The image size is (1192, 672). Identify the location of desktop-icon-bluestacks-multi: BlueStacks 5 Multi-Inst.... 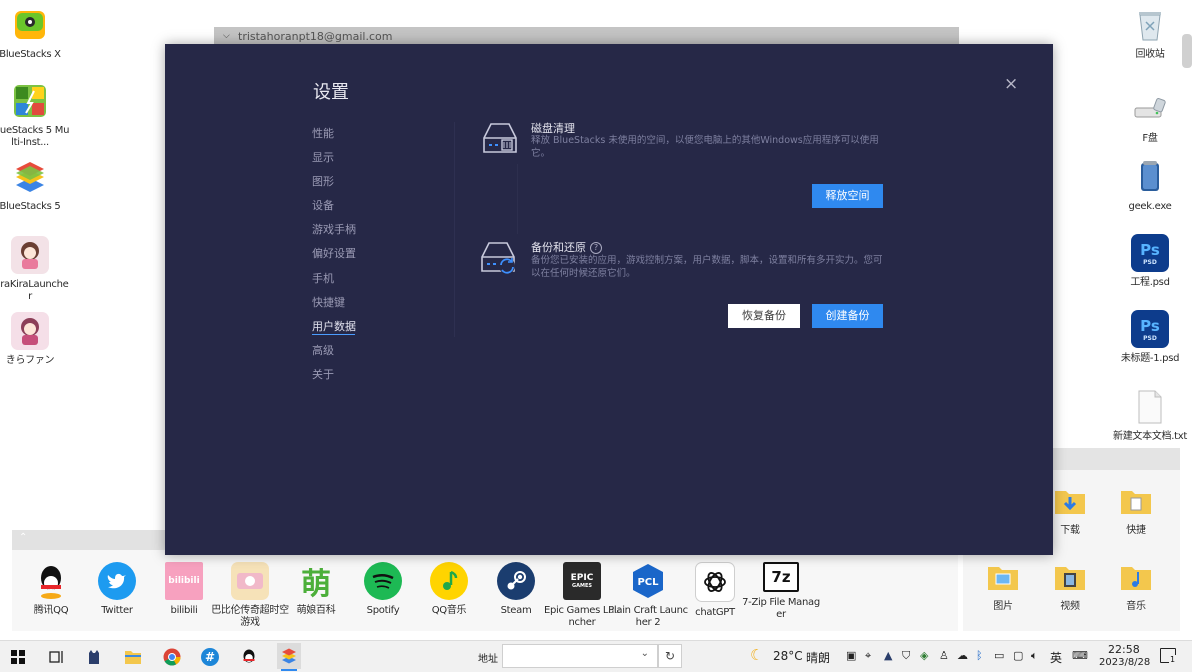
(35, 115).